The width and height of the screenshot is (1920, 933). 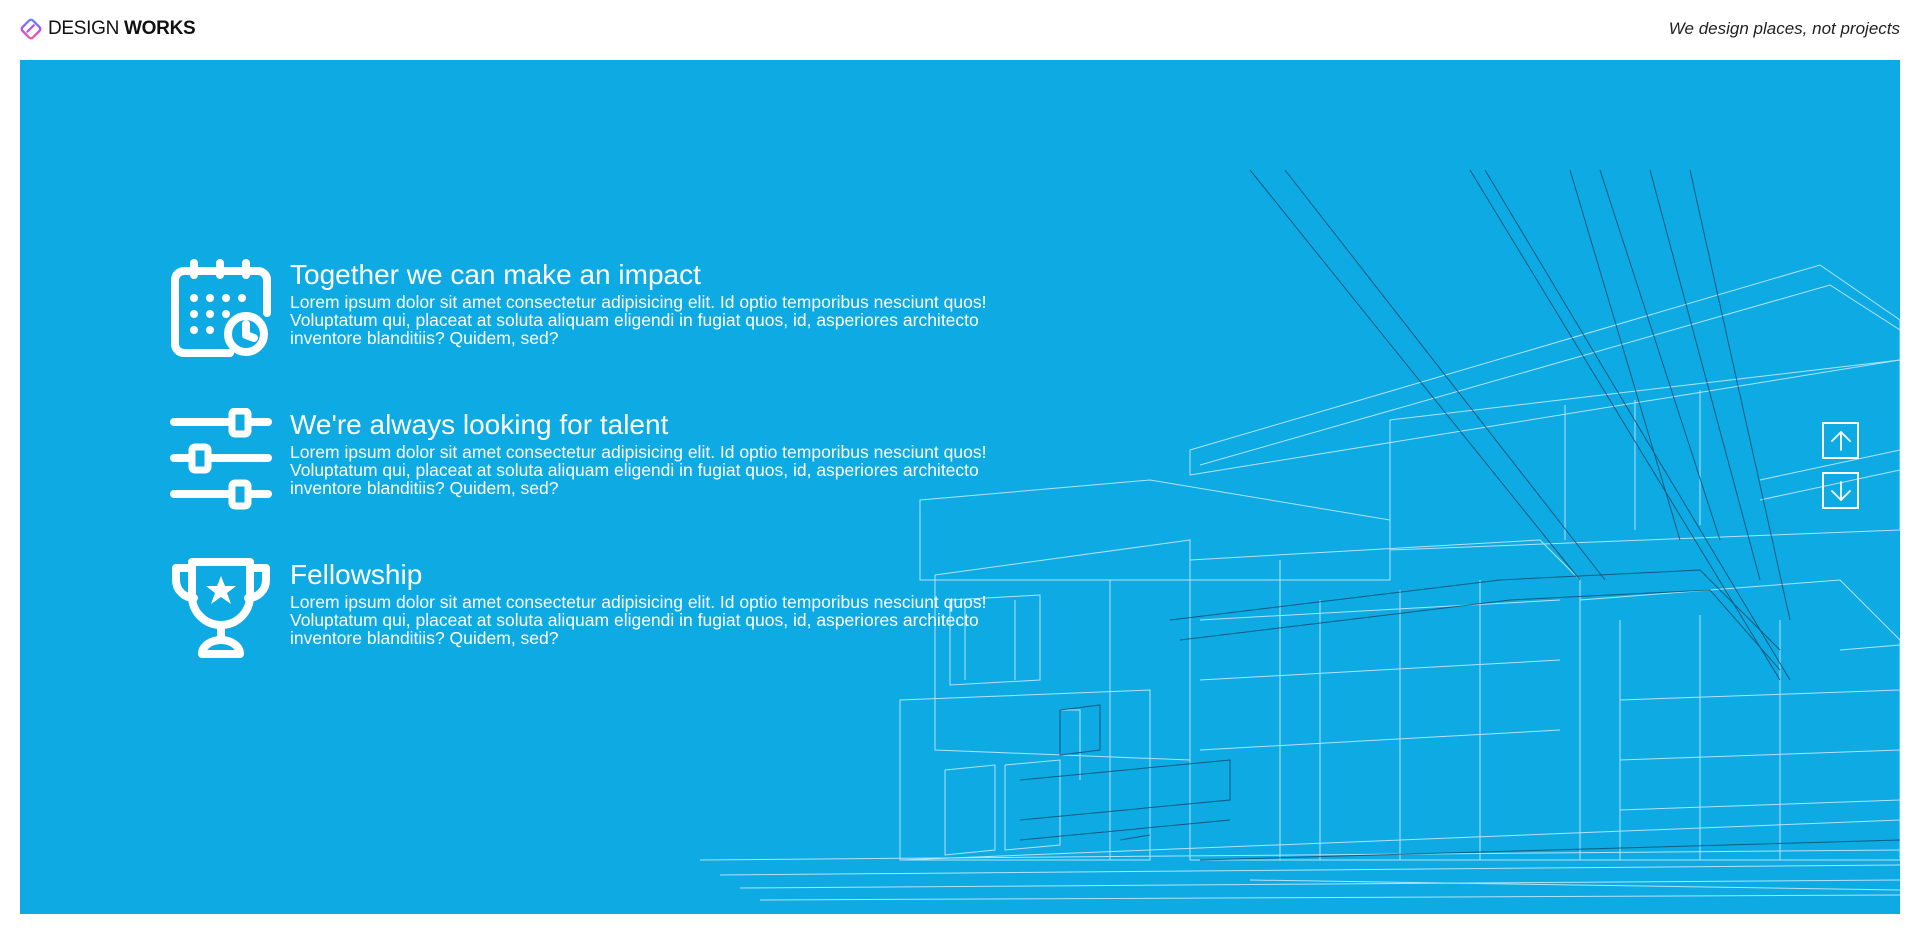 I want to click on tagline: We design places, not projects, so click(x=1784, y=28).